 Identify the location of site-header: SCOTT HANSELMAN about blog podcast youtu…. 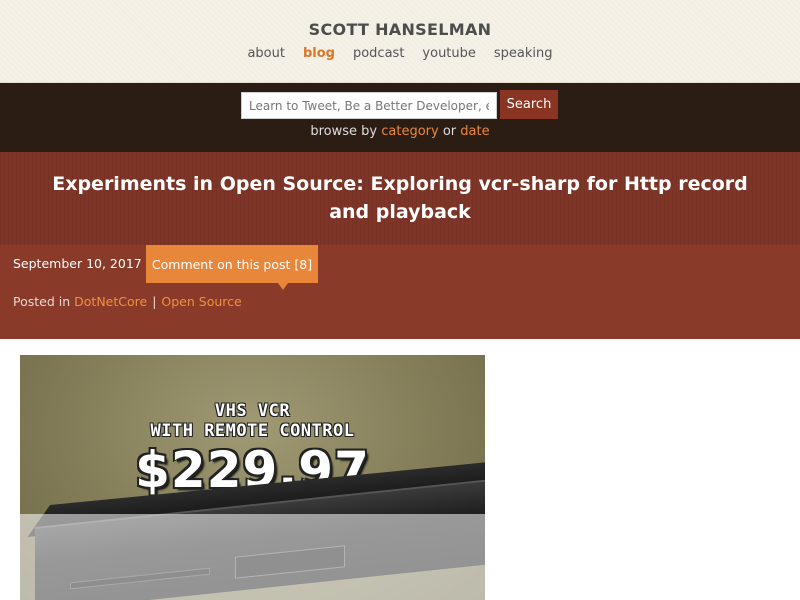
(400, 41).